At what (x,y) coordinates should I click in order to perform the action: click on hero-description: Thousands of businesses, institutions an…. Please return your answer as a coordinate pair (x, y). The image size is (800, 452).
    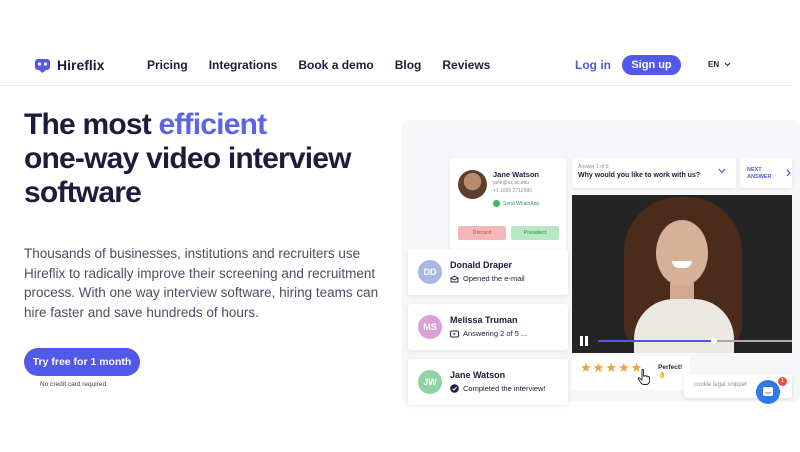
    Looking at the image, I should click on (201, 283).